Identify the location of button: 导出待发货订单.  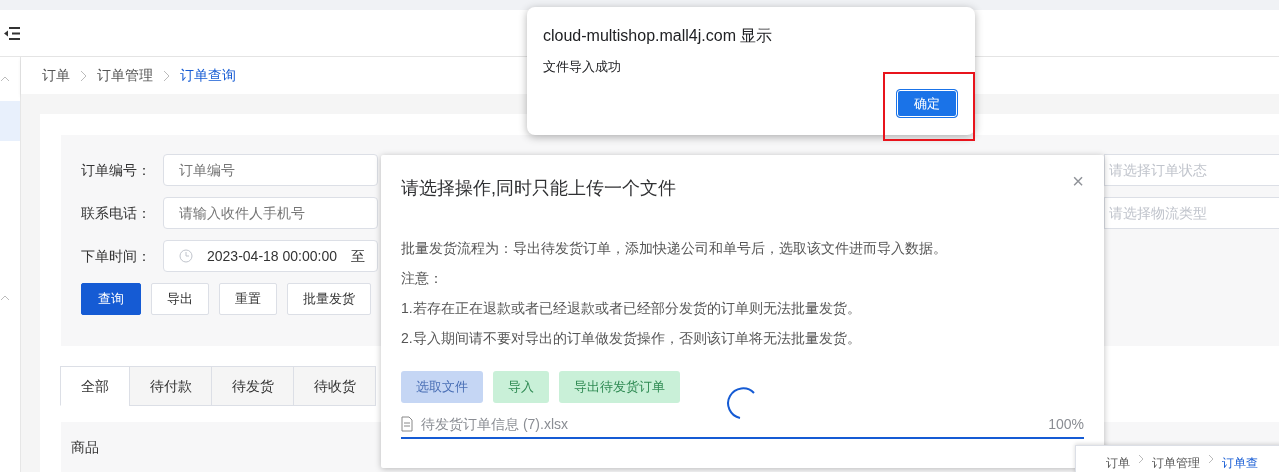
(619, 387).